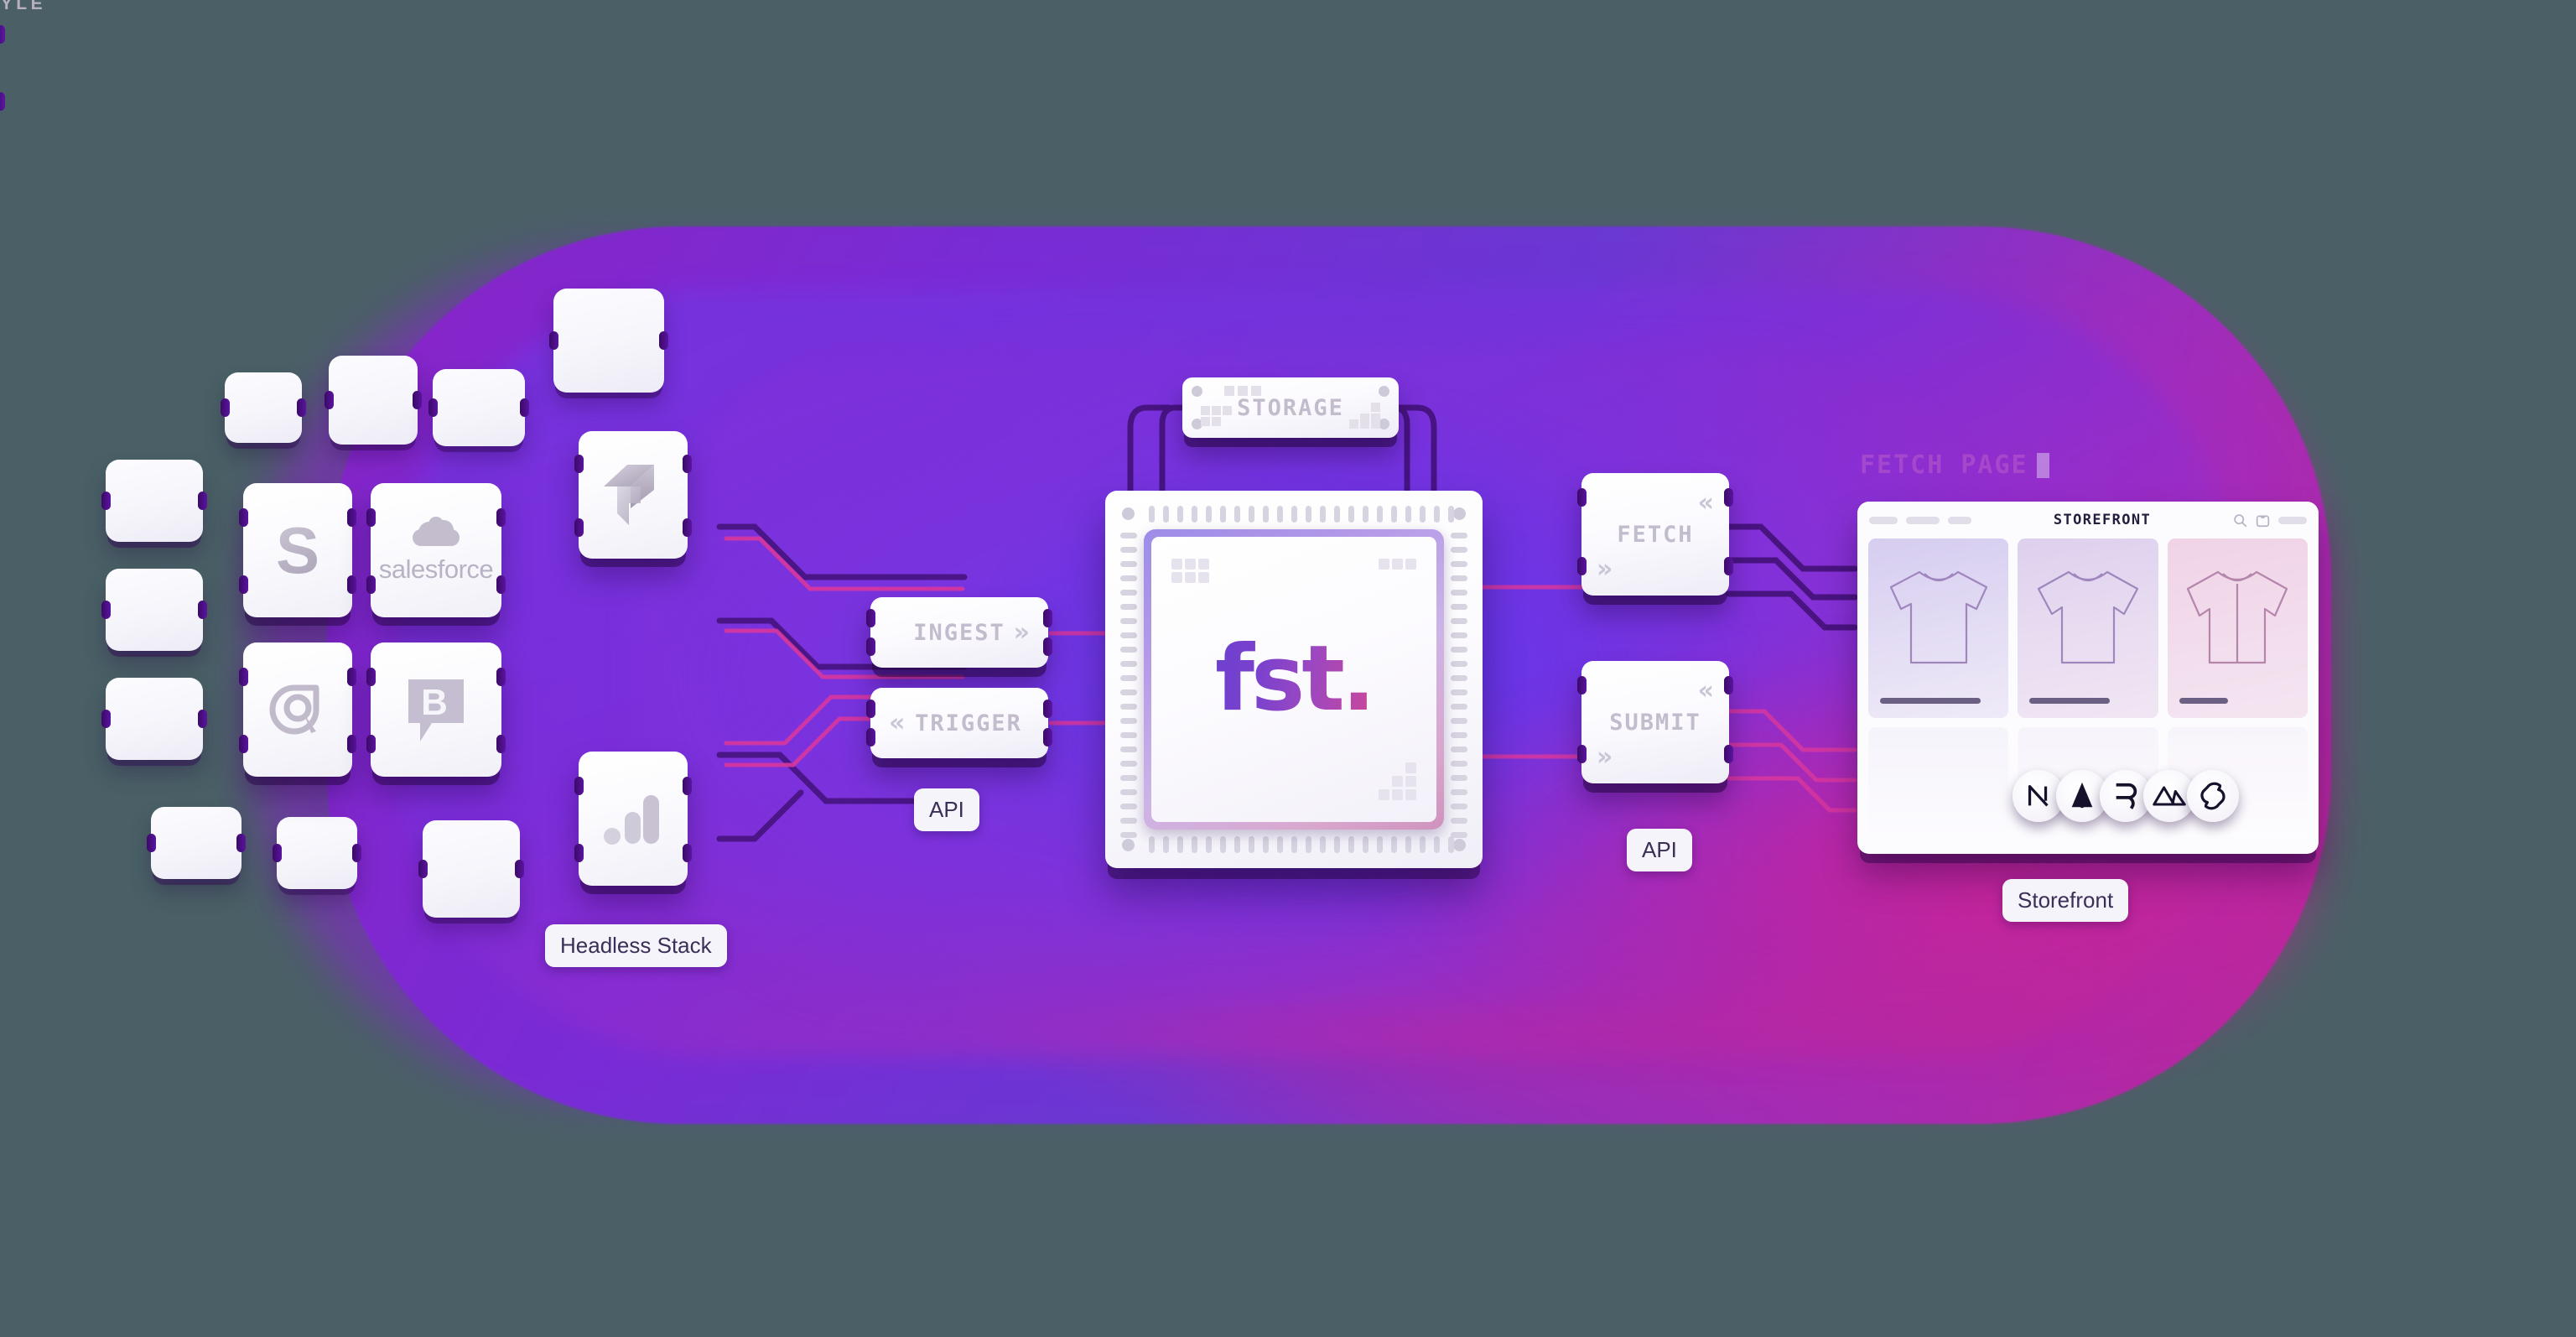 Image resolution: width=2576 pixels, height=1337 pixels. What do you see at coordinates (1305, 514) in the screenshot?
I see `chip-pins-top` at bounding box center [1305, 514].